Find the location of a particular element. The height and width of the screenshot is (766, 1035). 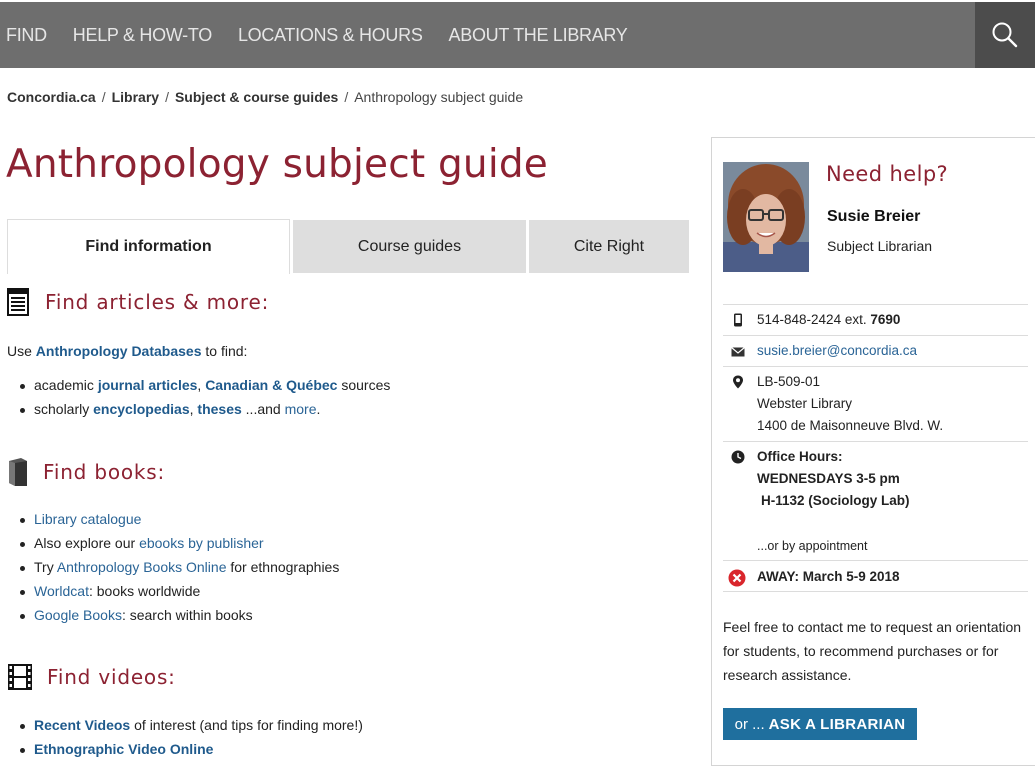

breadcrumb-subject-guides: Subject & course guides is located at coordinates (256, 97).